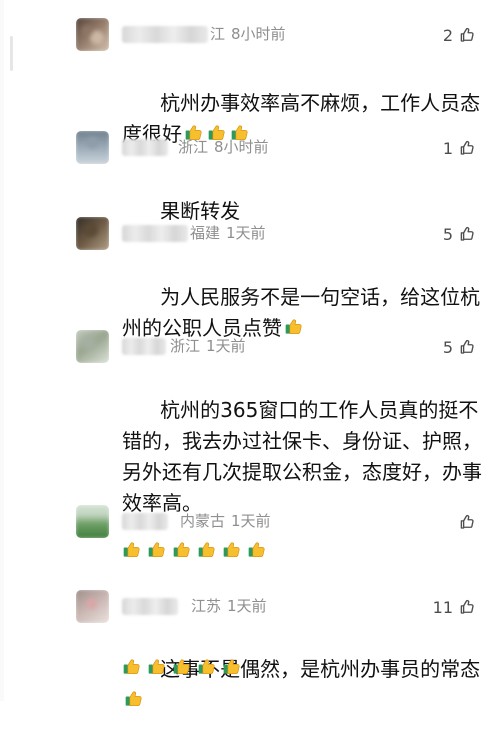  What do you see at coordinates (301, 522) in the screenshot?
I see `comment-header: 内蒙古 1天前` at bounding box center [301, 522].